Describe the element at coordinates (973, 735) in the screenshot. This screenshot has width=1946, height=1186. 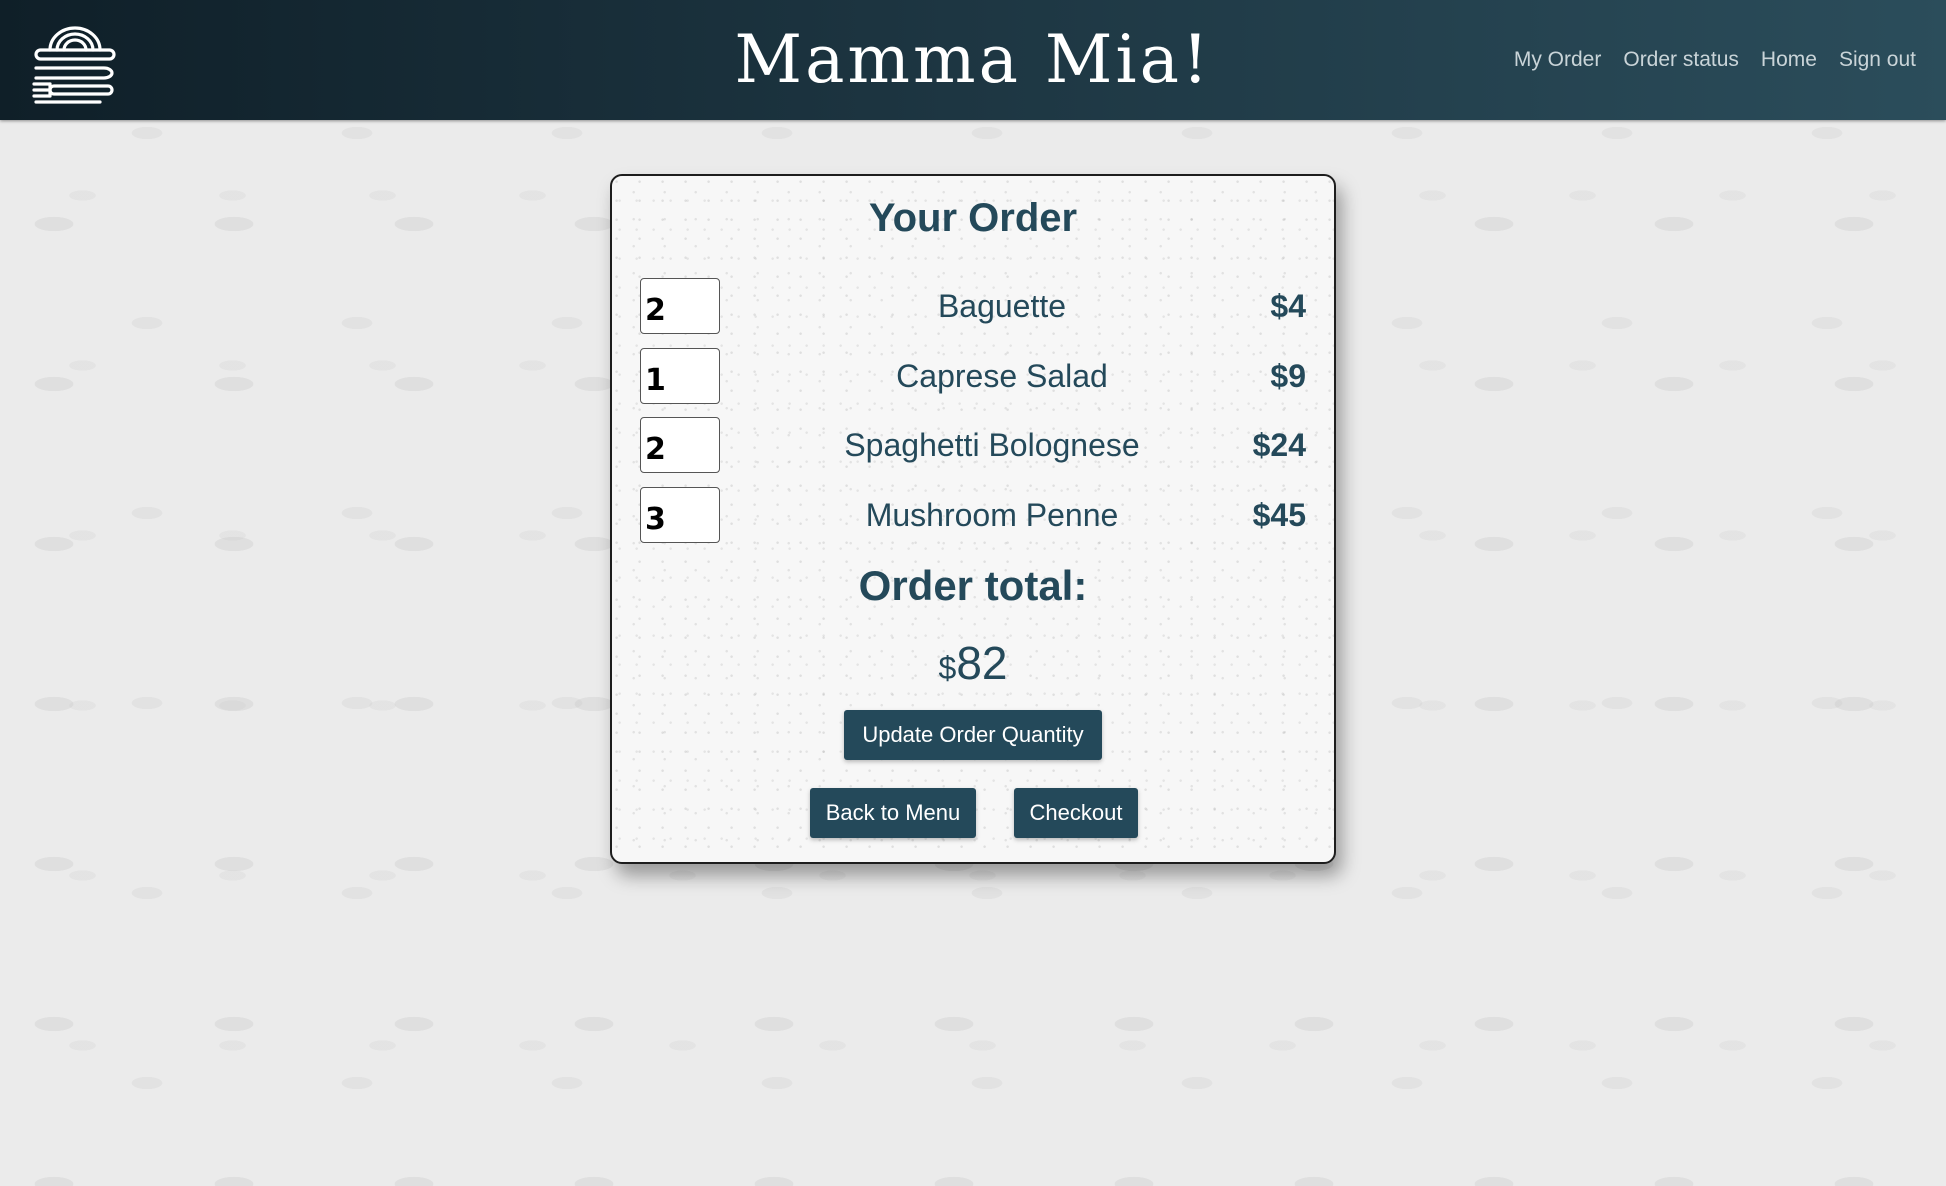
I see `update-order-quantity-button: Update Order Quantity` at that location.